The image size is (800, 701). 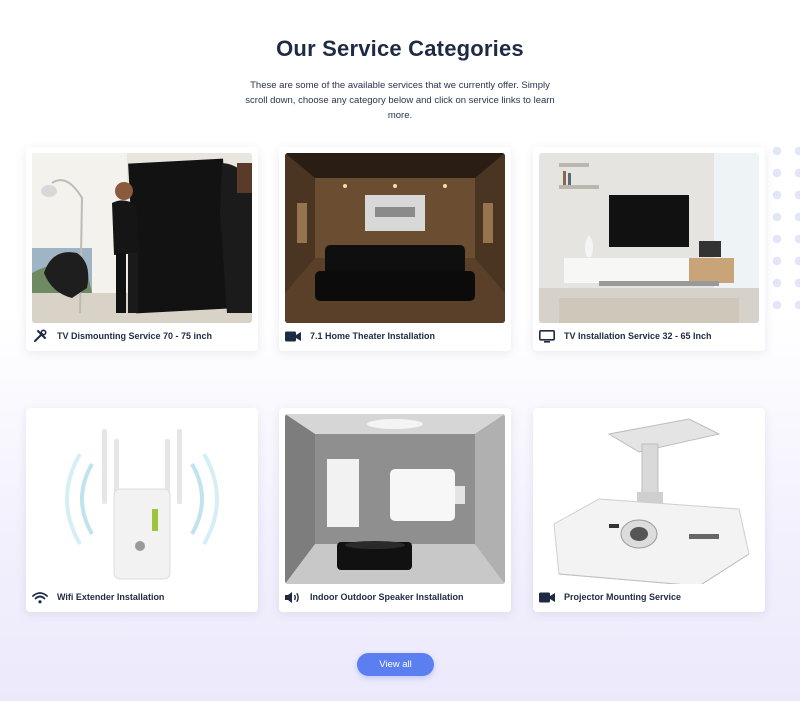 I want to click on category-label-row: TV Installation Service 32 - 65 Inch, so click(x=625, y=336).